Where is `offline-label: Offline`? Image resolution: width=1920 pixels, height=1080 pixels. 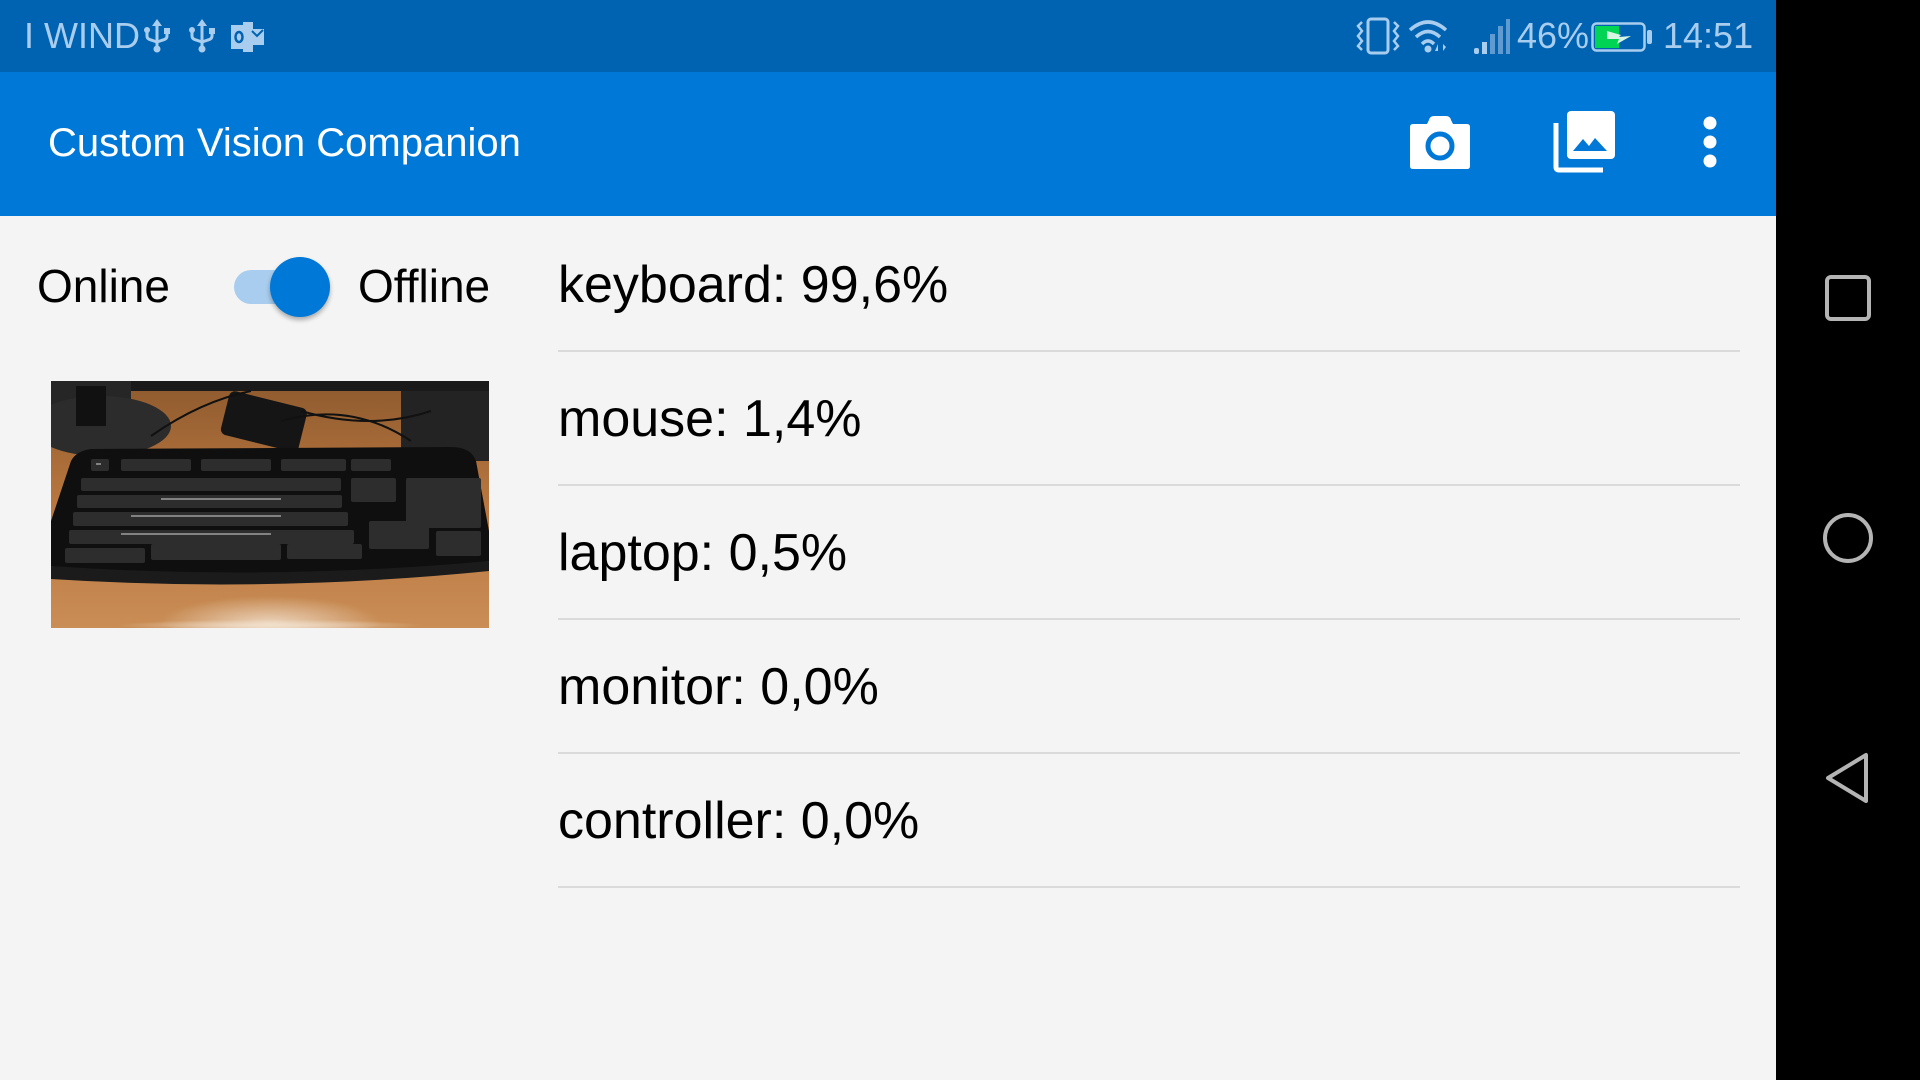
offline-label: Offline is located at coordinates (424, 286).